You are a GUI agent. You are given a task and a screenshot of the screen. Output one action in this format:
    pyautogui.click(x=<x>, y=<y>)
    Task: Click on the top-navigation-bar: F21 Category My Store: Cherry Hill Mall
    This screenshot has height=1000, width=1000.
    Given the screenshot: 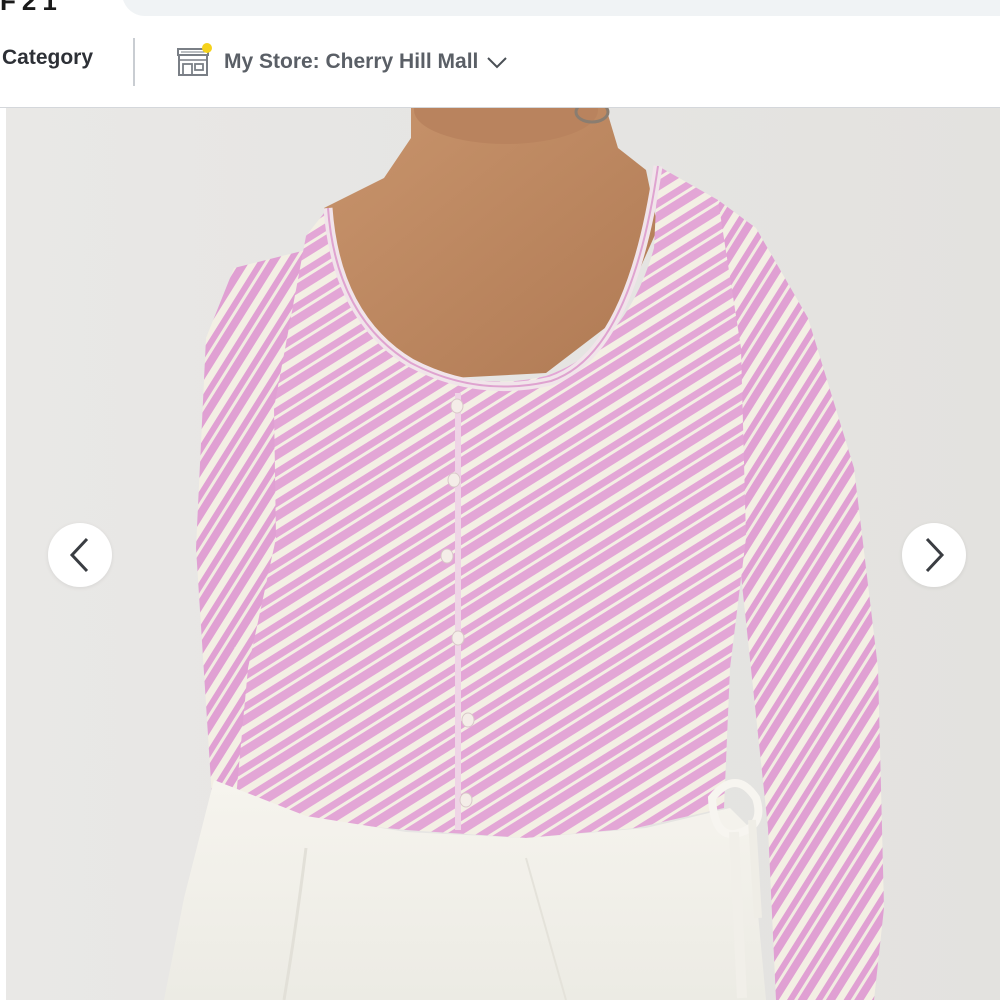 What is the action you would take?
    pyautogui.click(x=500, y=54)
    